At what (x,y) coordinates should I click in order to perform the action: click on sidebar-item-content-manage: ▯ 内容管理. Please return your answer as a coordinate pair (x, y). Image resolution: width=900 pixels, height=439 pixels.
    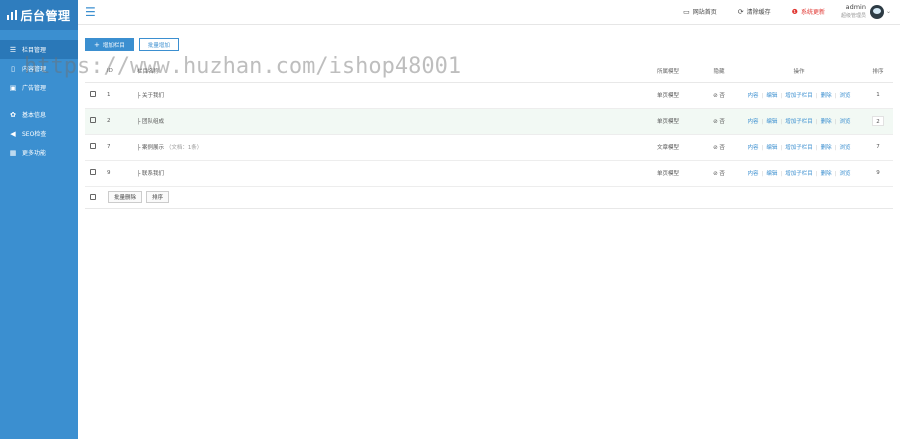
    Looking at the image, I should click on (39, 68).